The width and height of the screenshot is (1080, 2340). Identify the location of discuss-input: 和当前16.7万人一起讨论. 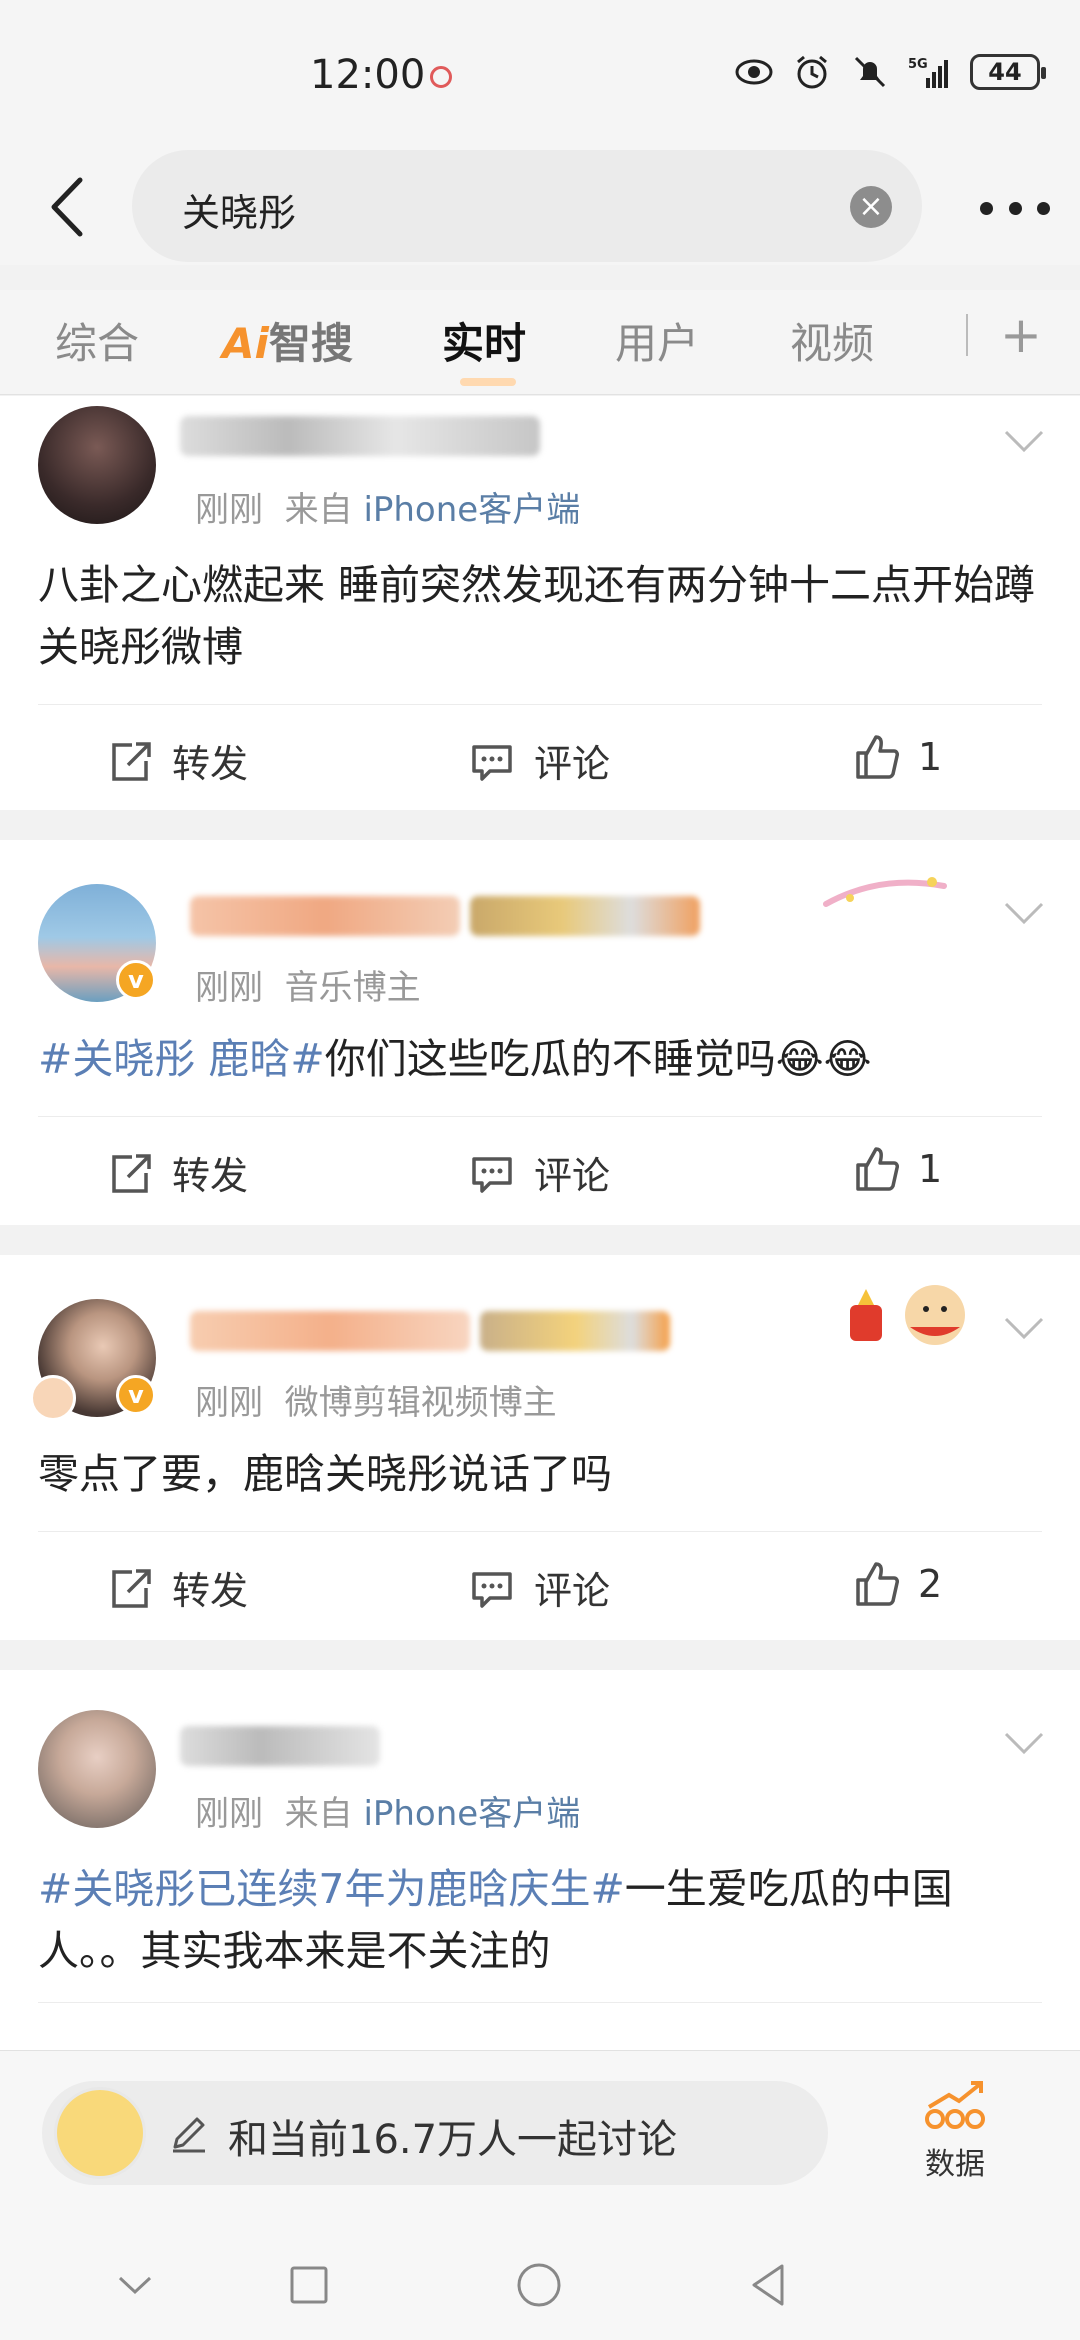
(435, 2133).